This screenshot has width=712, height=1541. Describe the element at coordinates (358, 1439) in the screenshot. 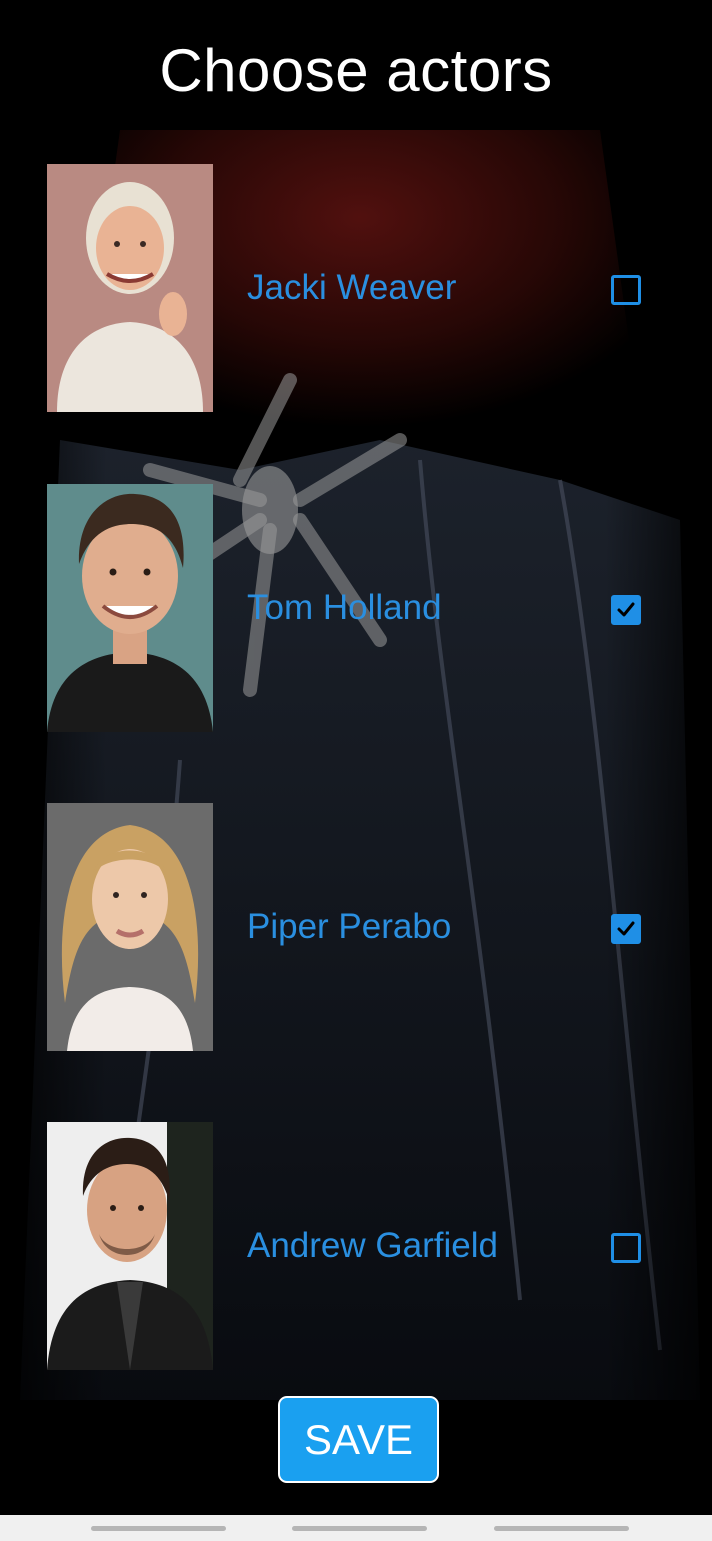

I see `save-button: SAVE` at that location.